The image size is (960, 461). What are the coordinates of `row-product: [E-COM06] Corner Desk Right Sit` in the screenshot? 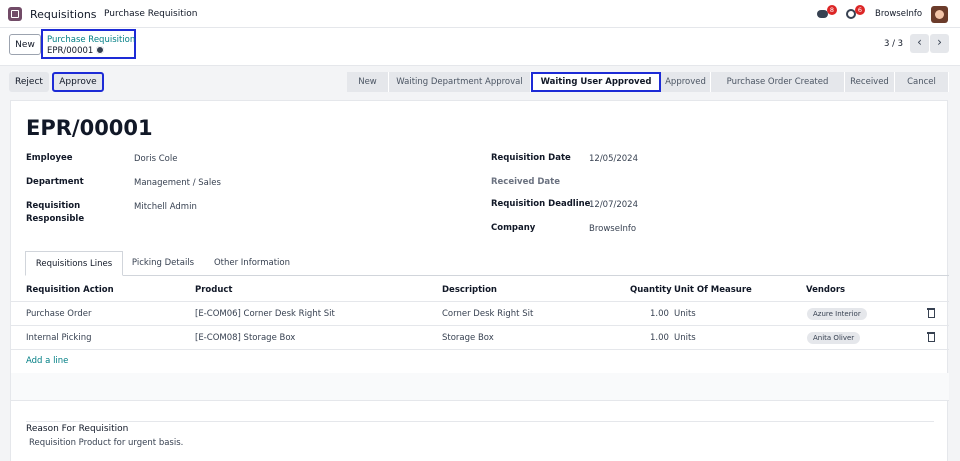 It's located at (265, 314).